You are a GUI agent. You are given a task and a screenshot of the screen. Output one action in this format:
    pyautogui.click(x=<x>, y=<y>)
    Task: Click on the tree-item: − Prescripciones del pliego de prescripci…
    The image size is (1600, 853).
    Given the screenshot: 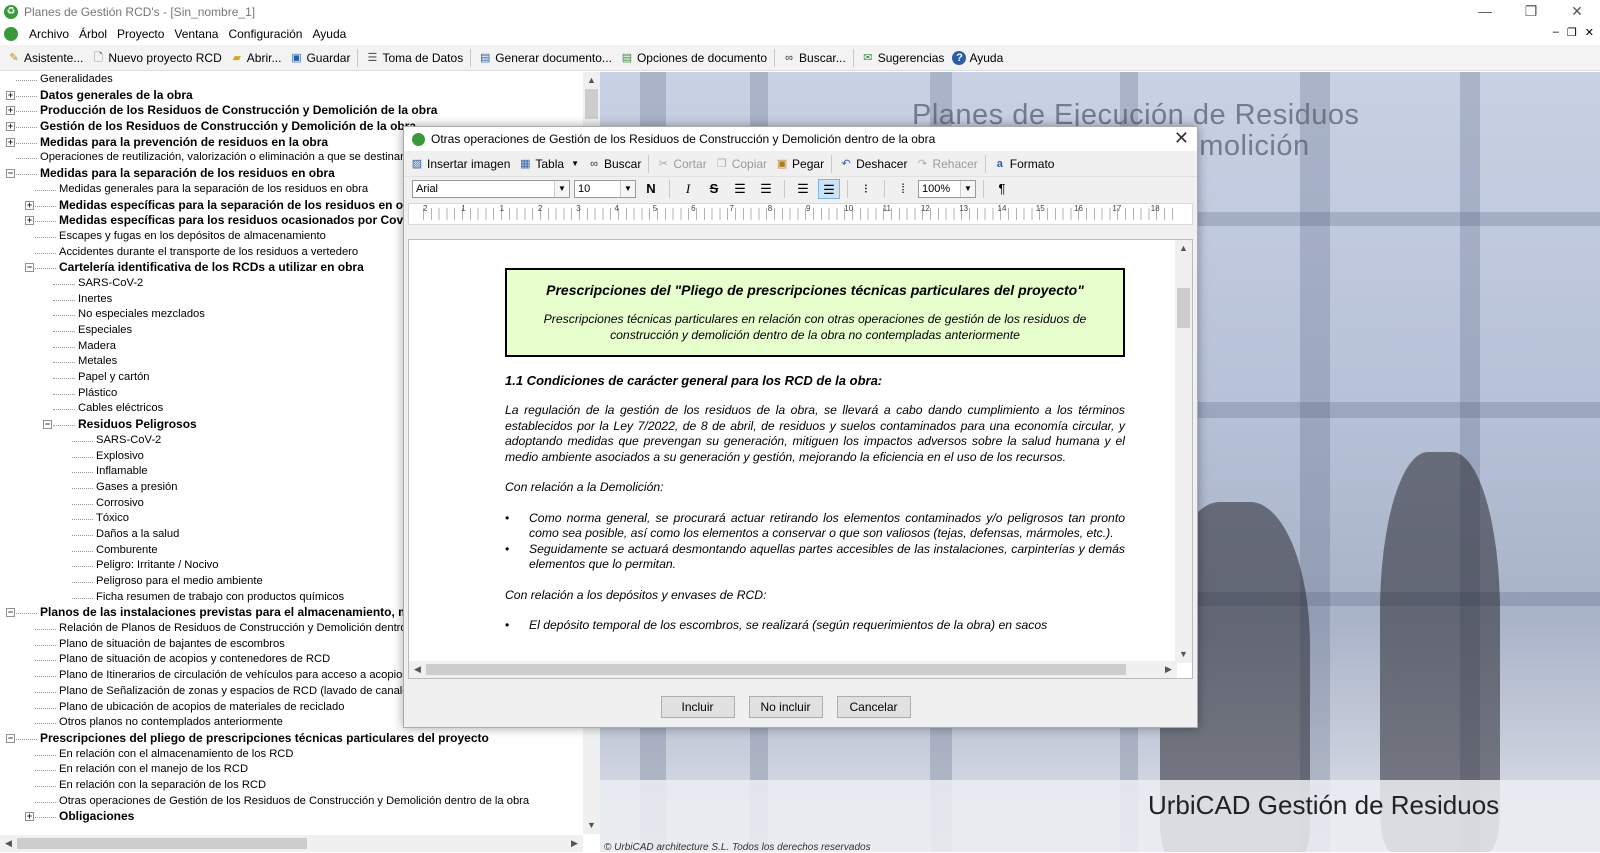 What is the action you would take?
    pyautogui.click(x=291, y=739)
    